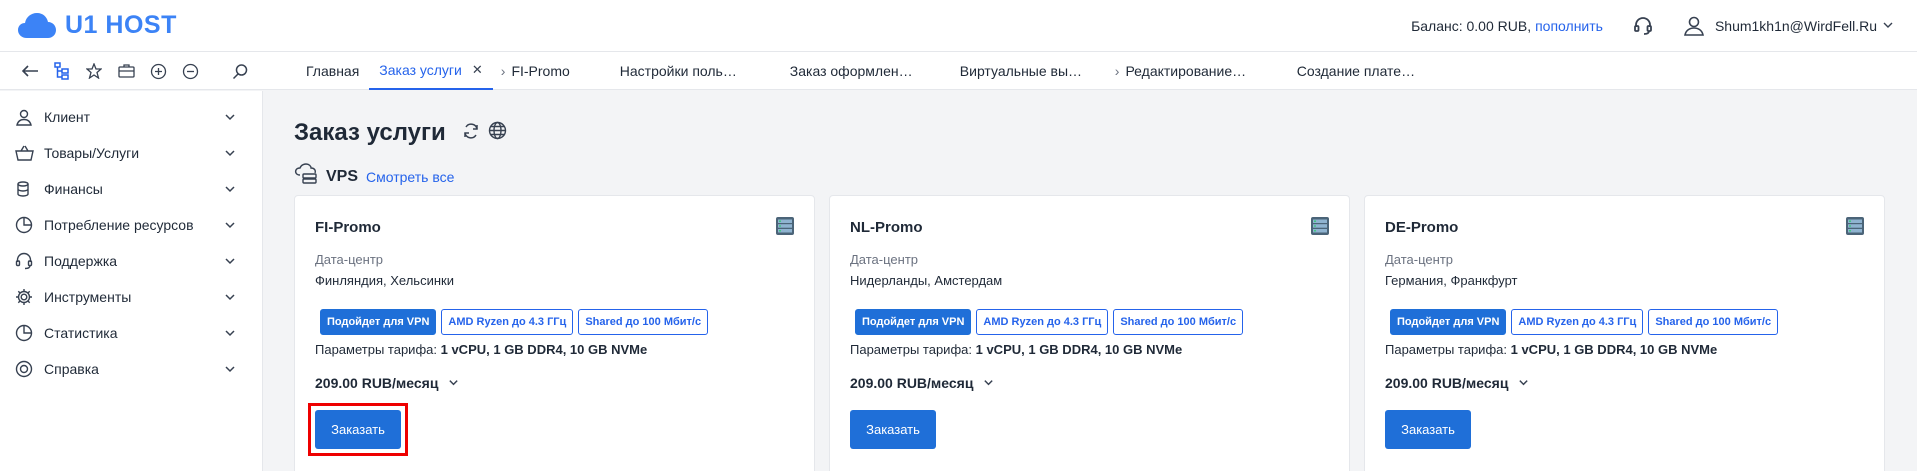  What do you see at coordinates (24, 333) in the screenshot?
I see `pie-chart-icon` at bounding box center [24, 333].